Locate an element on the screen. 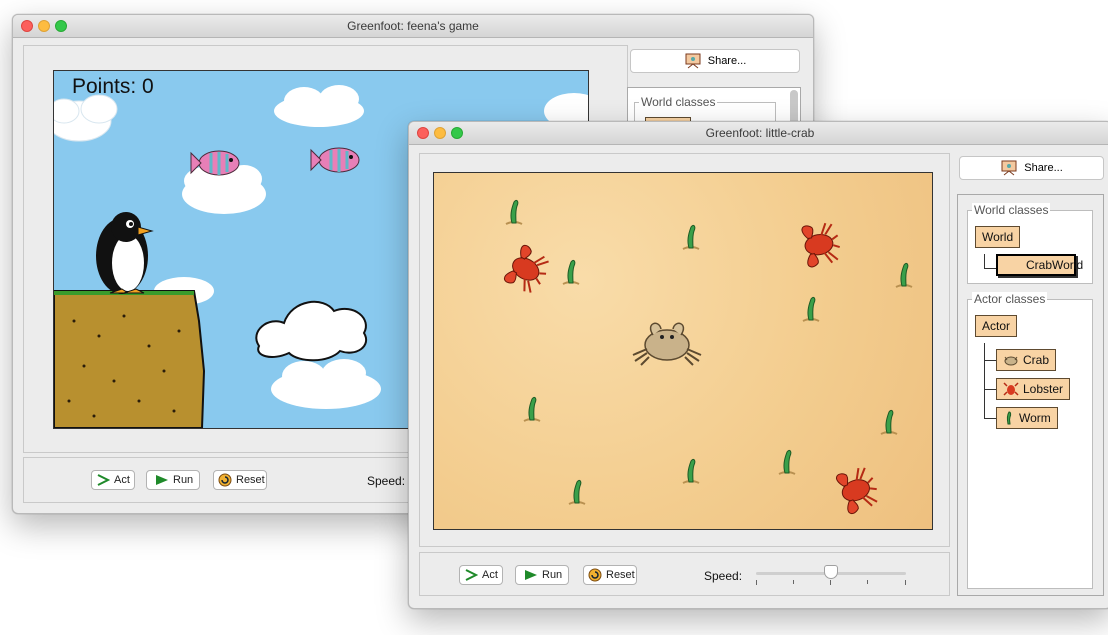 This screenshot has height=635, width=1108. penguin-sprite is located at coordinates (125, 253).